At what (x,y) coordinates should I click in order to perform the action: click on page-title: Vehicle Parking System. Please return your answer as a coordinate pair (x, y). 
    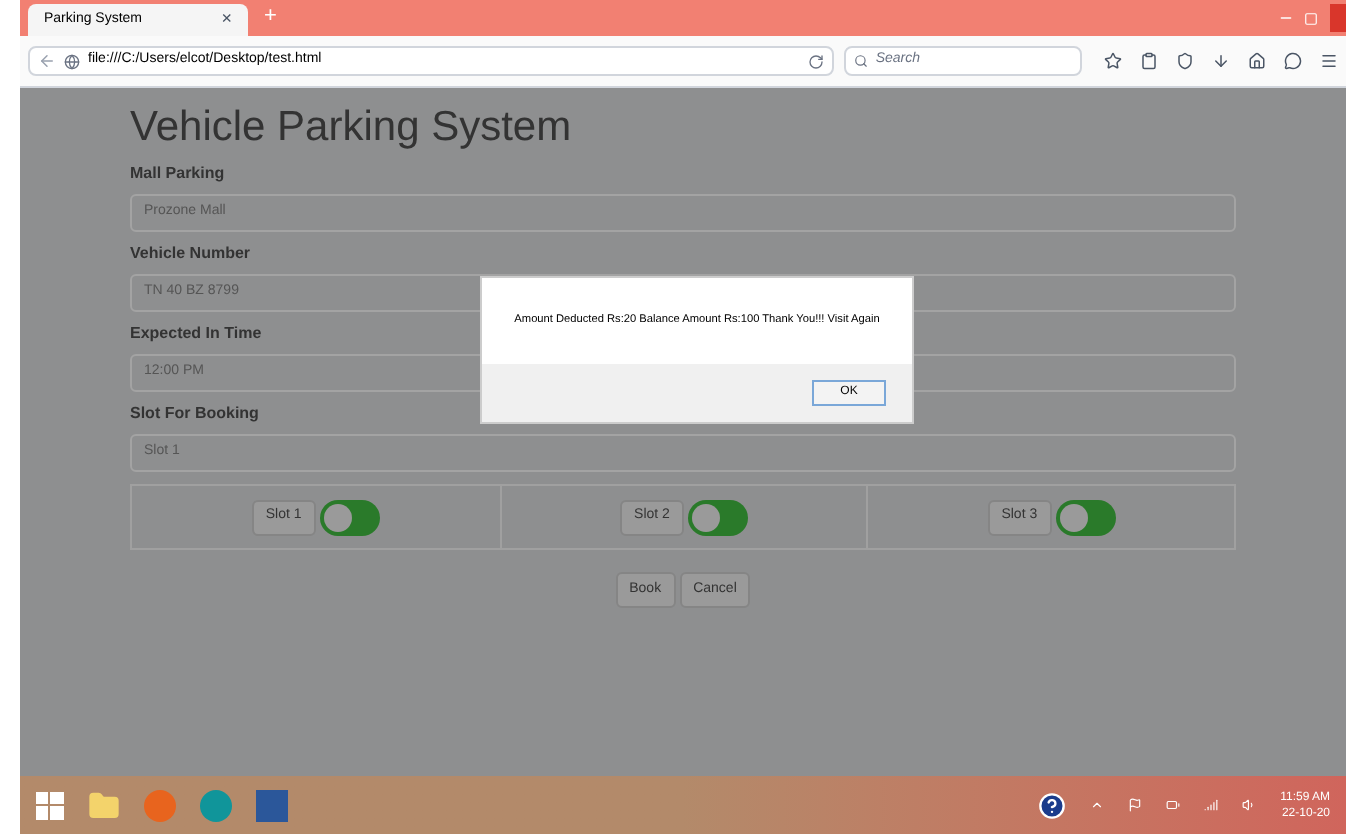
    Looking at the image, I should click on (352, 128).